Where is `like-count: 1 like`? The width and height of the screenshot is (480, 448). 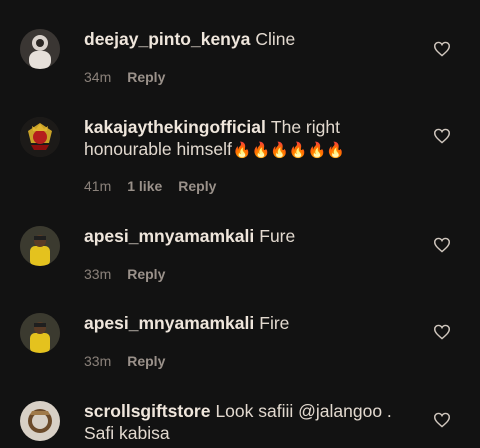 like-count: 1 like is located at coordinates (144, 186).